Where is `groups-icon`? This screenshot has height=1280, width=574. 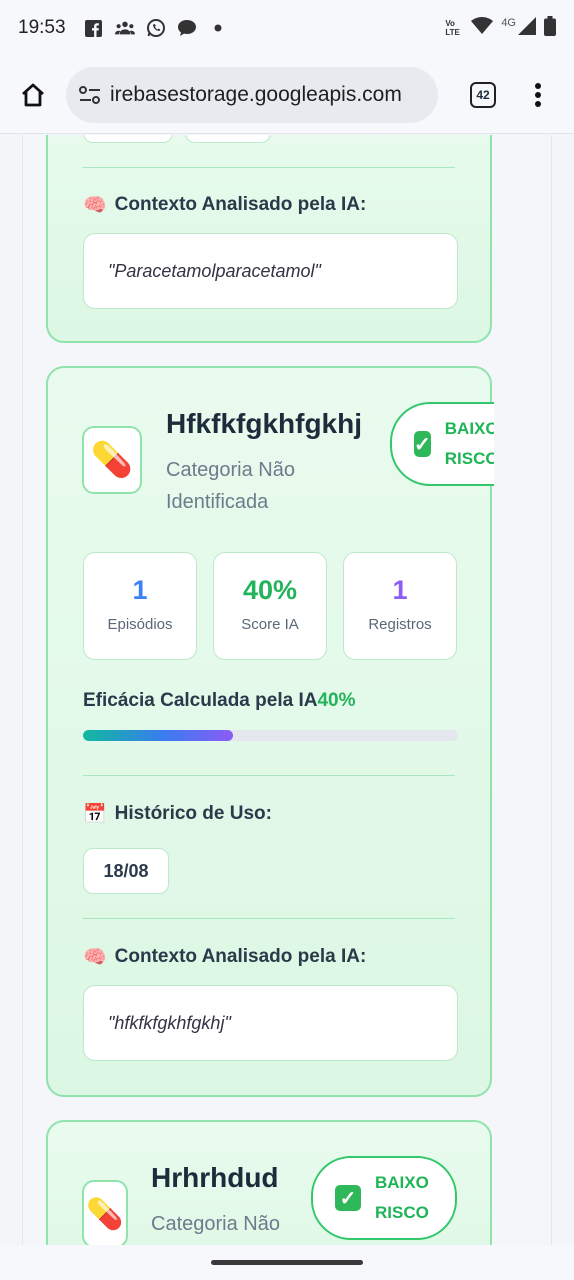 groups-icon is located at coordinates (124, 28).